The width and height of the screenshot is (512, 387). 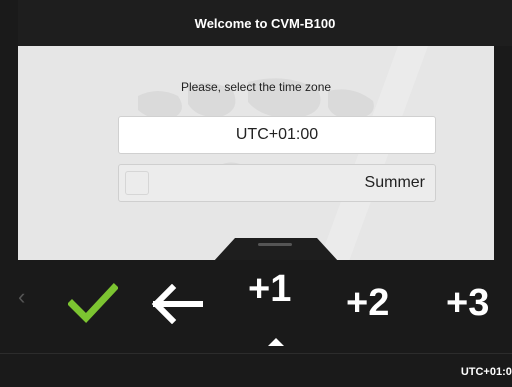 What do you see at coordinates (176, 304) in the screenshot?
I see `arrow-left-icon` at bounding box center [176, 304].